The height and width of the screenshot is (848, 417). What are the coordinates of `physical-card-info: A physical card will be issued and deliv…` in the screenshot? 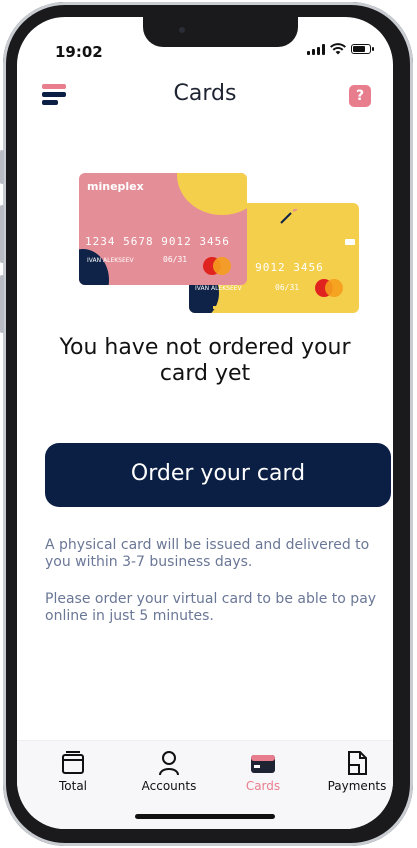 It's located at (207, 553).